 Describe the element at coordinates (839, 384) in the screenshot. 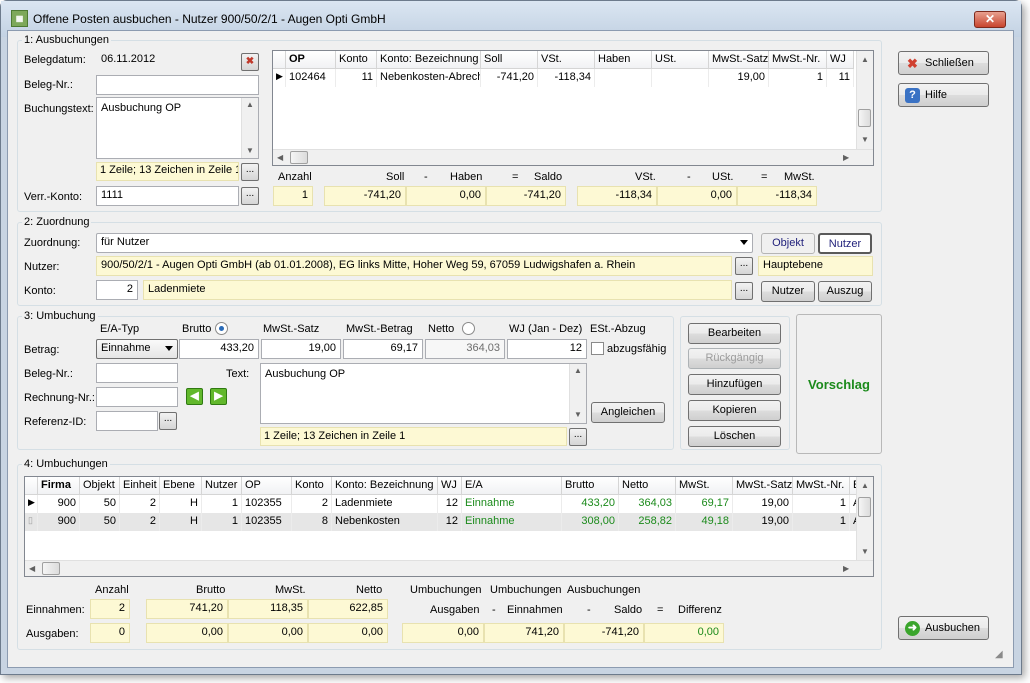

I see `vorschlag-panel: Vorschlag` at that location.